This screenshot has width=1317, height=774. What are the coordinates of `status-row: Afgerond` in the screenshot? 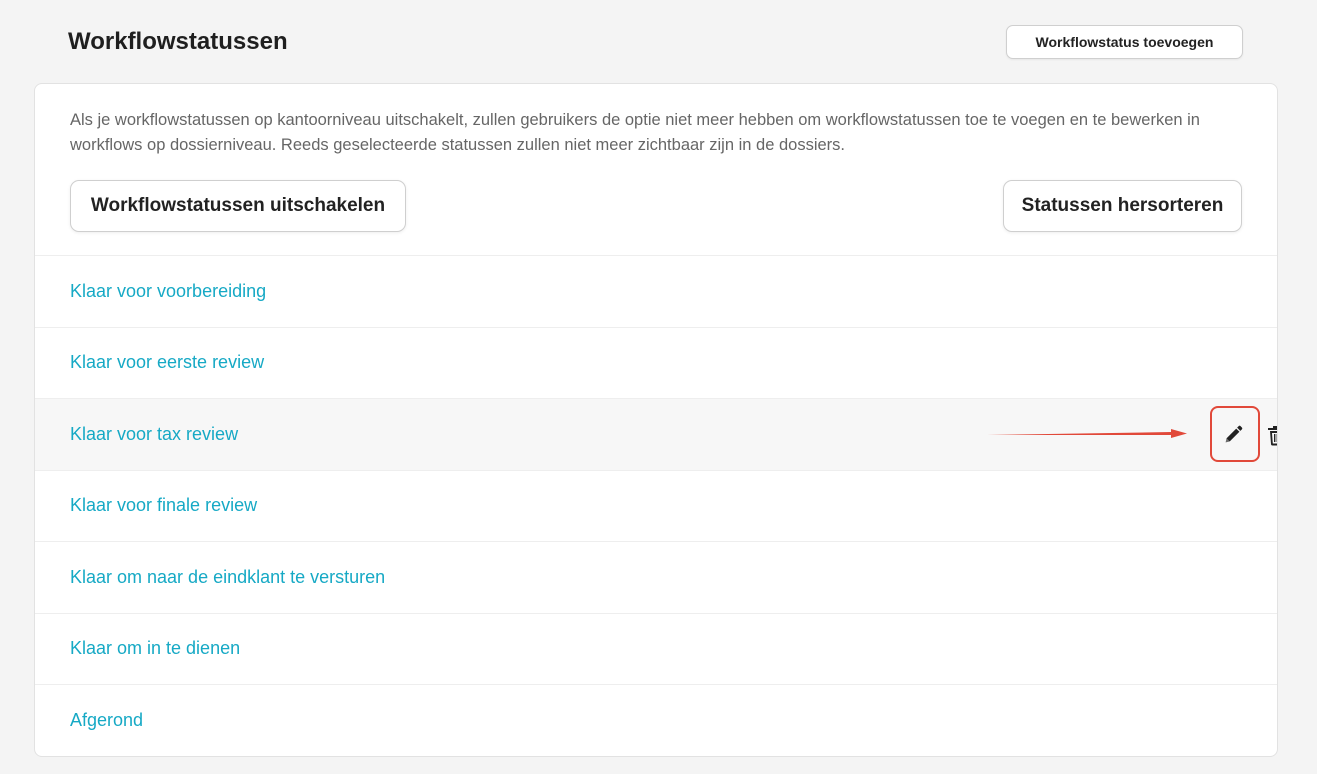 It's located at (656, 720).